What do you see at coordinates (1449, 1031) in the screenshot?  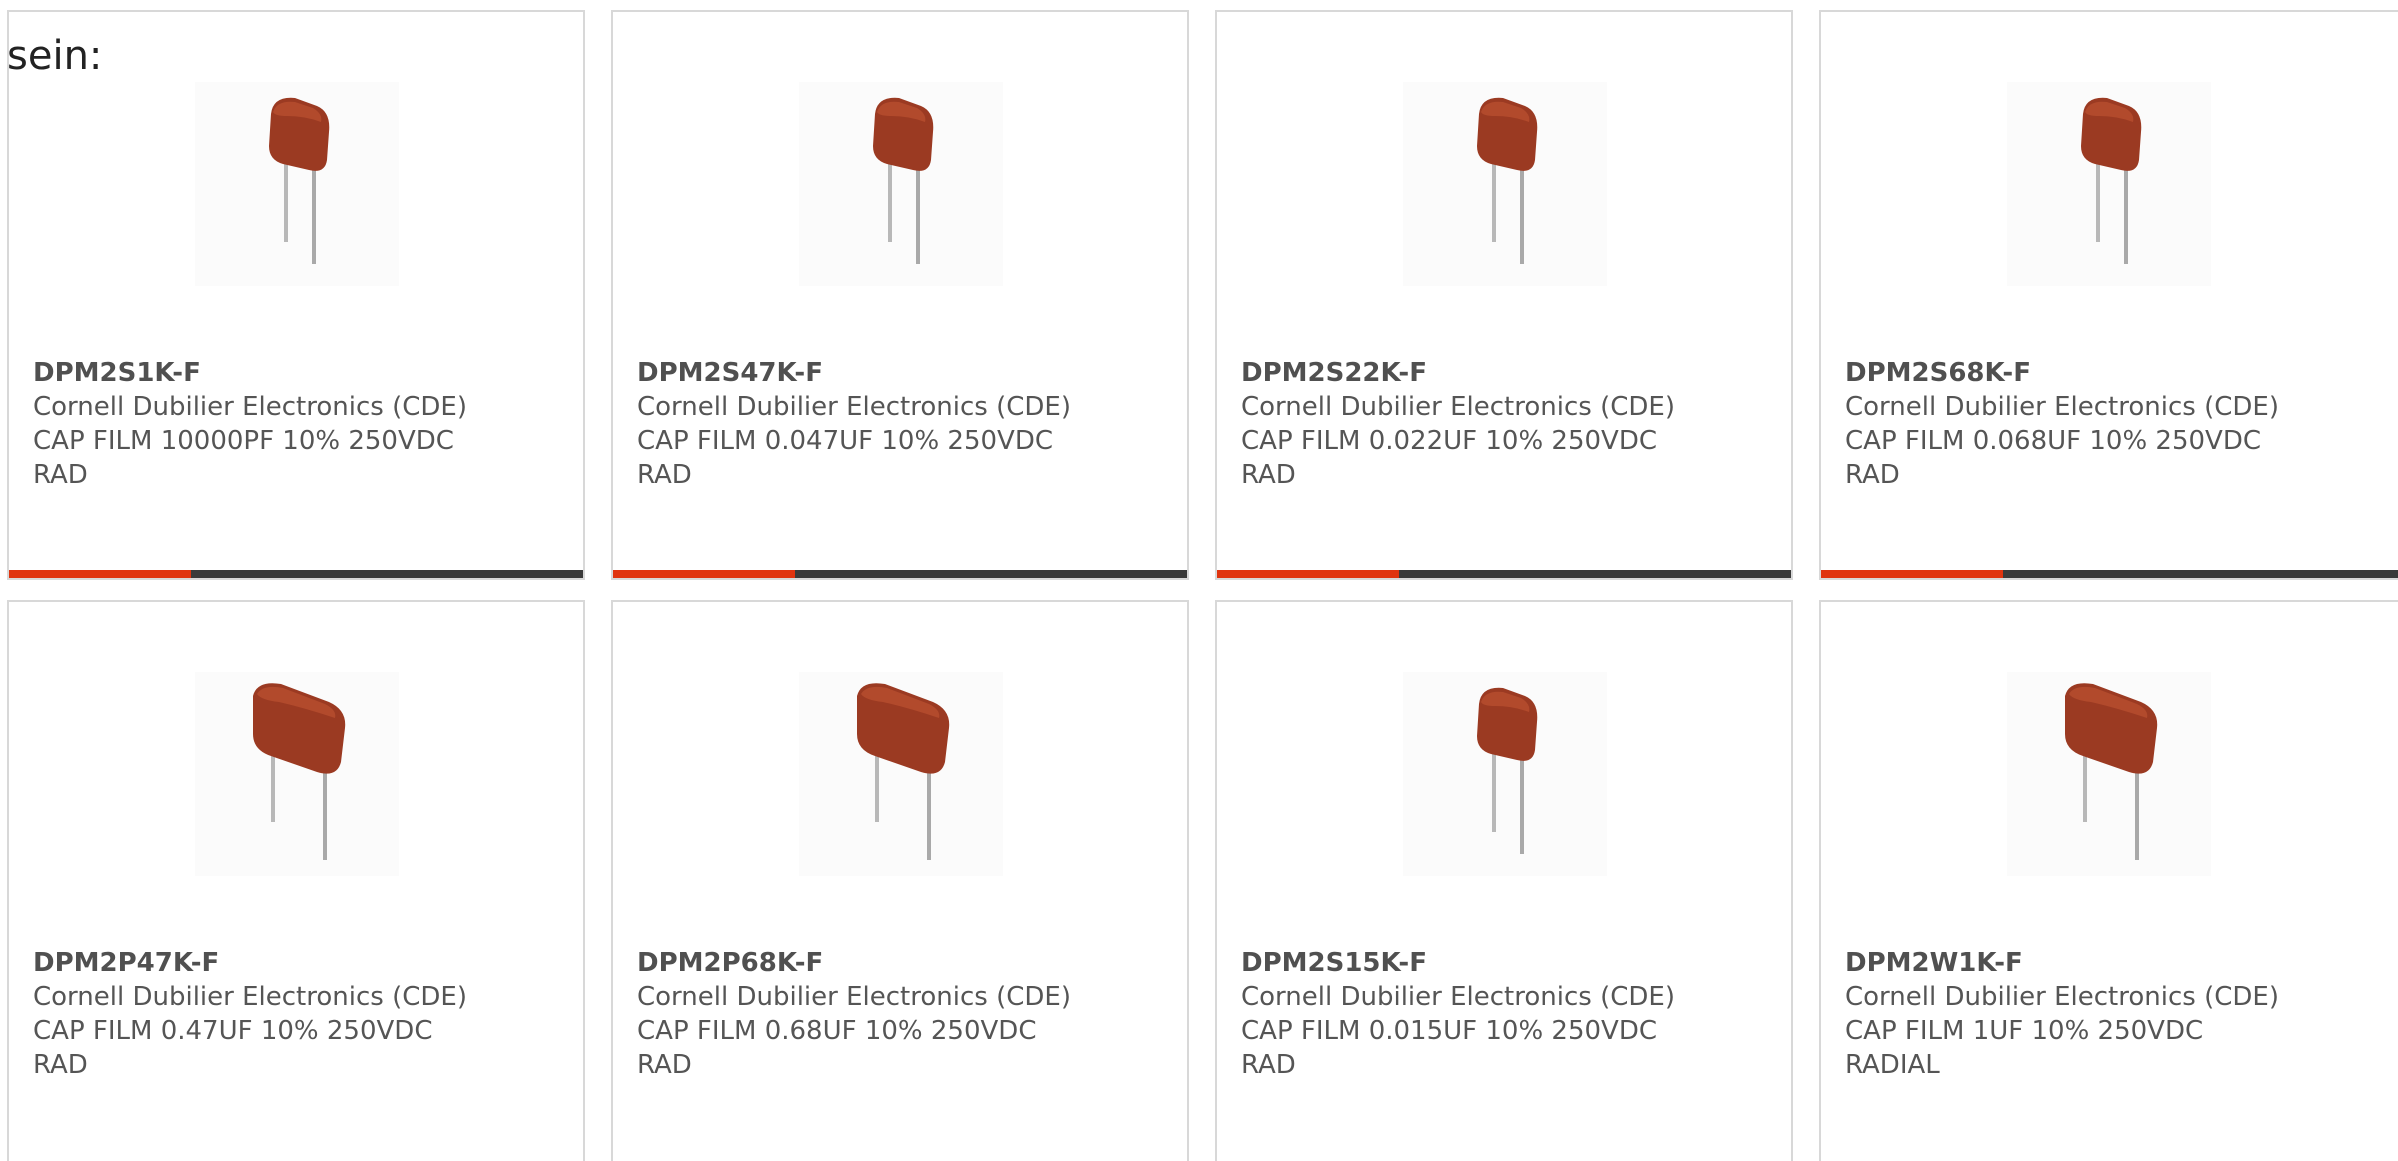 I see `description: CAP FILM 0.015UF 10% 250VDC` at bounding box center [1449, 1031].